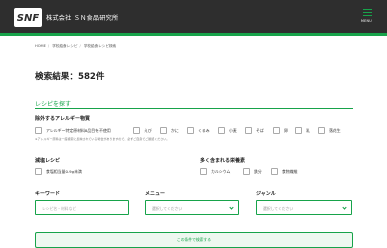  I want to click on allergy-title: 除外するアレルギー物質, so click(63, 119).